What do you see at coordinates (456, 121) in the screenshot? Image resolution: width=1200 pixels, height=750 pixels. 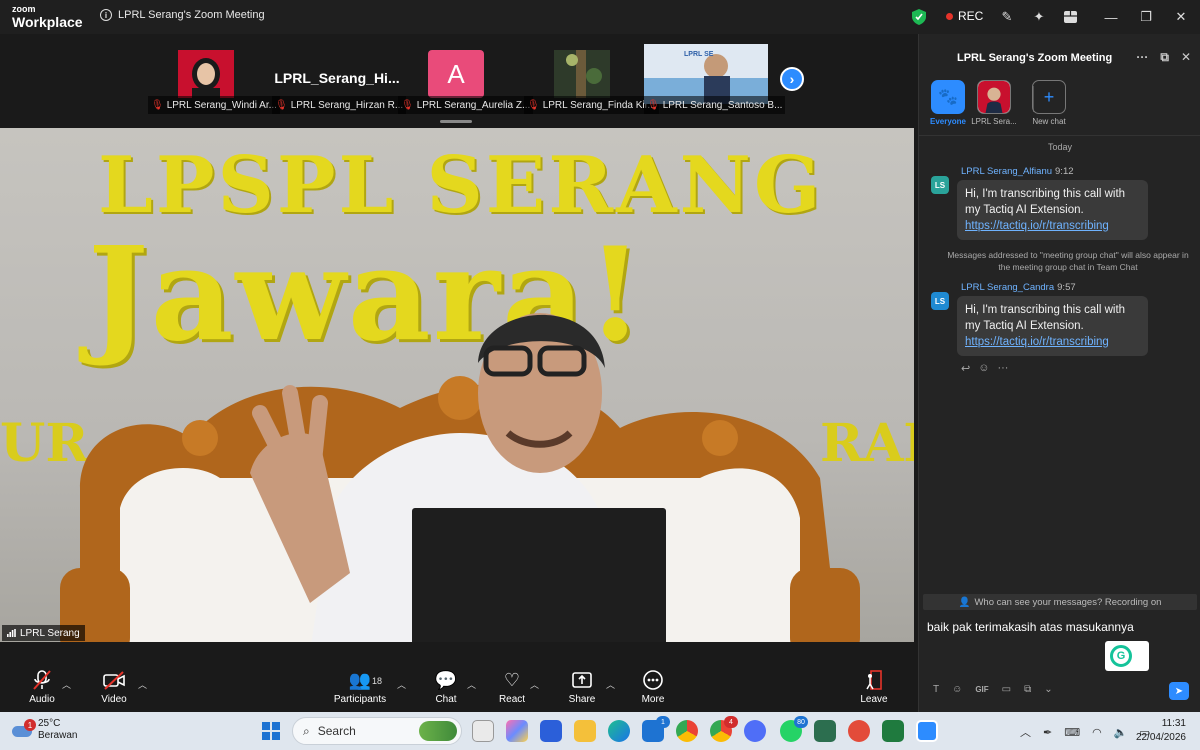 I see `filmstrip-resize-handle` at bounding box center [456, 121].